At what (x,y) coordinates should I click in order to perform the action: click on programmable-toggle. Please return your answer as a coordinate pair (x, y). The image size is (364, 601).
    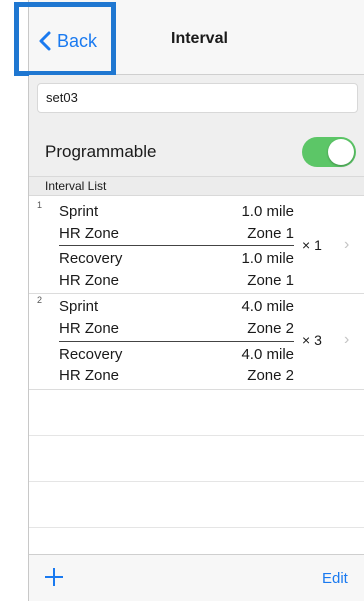
    Looking at the image, I should click on (329, 152).